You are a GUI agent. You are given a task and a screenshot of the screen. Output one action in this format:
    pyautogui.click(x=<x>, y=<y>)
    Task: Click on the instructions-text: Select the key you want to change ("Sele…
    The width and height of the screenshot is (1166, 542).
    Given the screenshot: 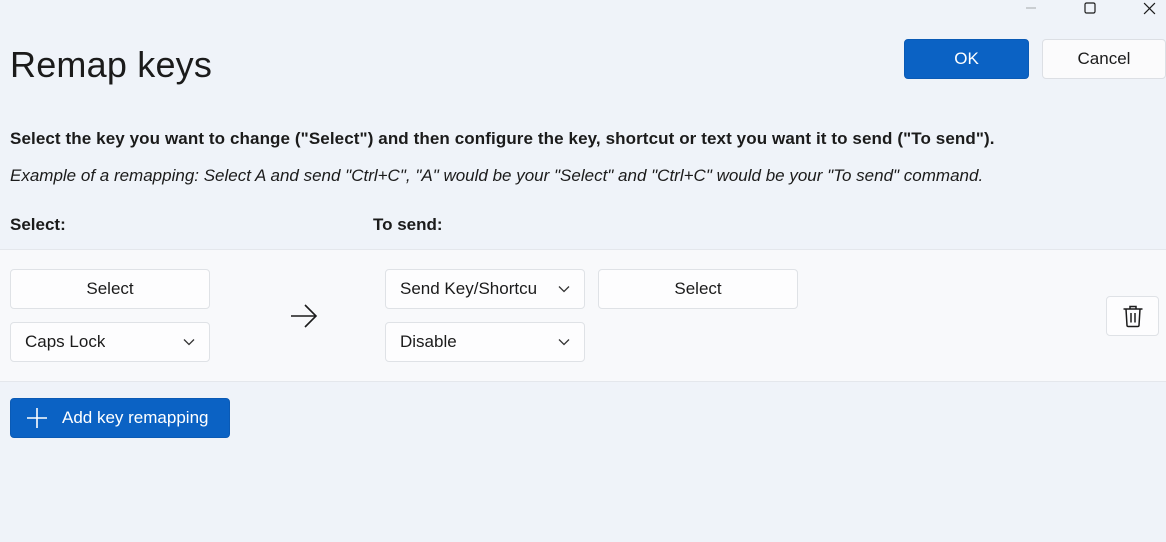 What is the action you would take?
    pyautogui.click(x=502, y=138)
    